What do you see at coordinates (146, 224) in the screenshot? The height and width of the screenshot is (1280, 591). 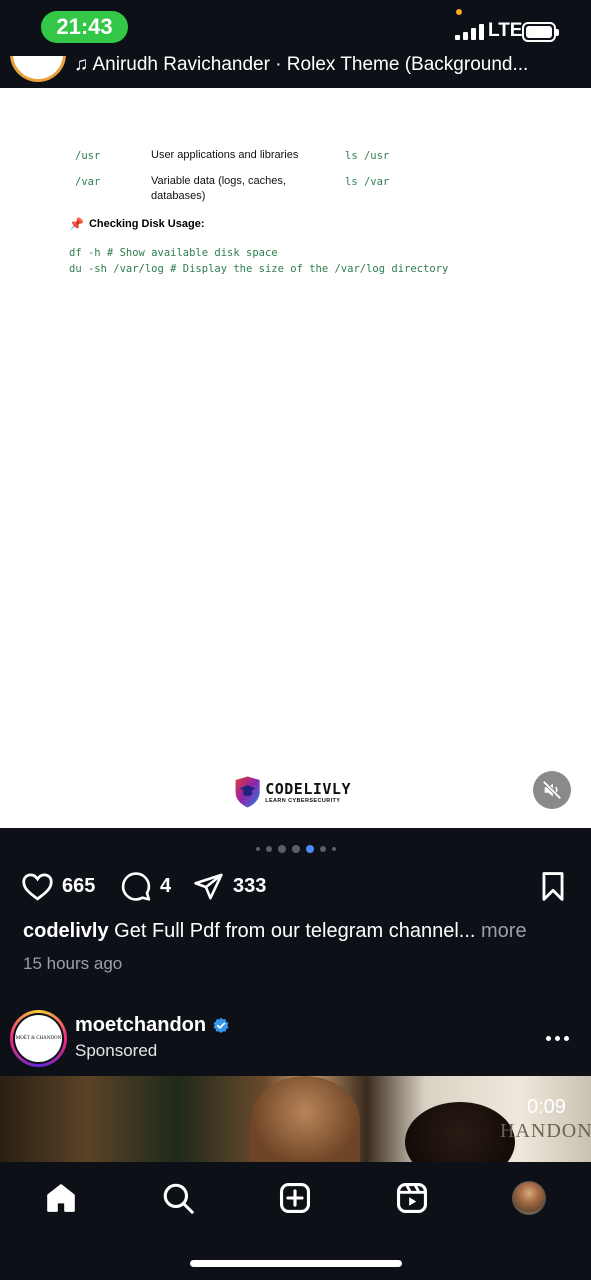 I see `section-heading: Checking Disk Usage:` at bounding box center [146, 224].